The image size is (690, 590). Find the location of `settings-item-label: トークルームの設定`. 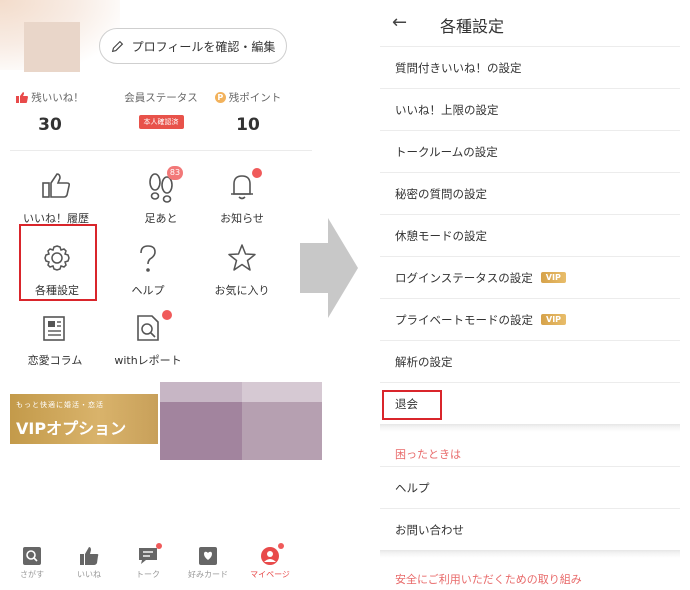

settings-item-label: トークルームの設定 is located at coordinates (446, 151).